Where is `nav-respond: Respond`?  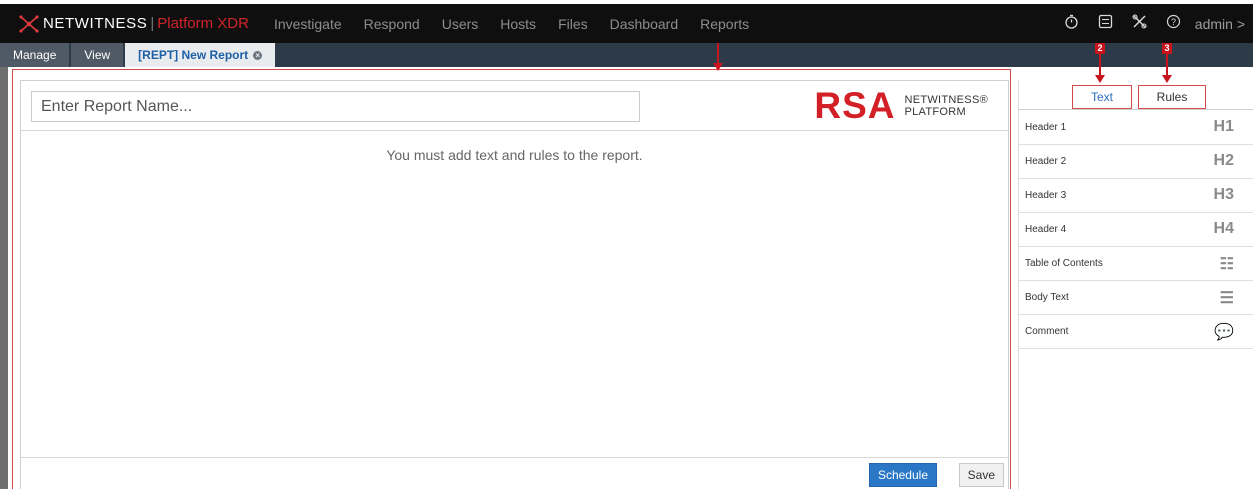
nav-respond: Respond is located at coordinates (392, 24).